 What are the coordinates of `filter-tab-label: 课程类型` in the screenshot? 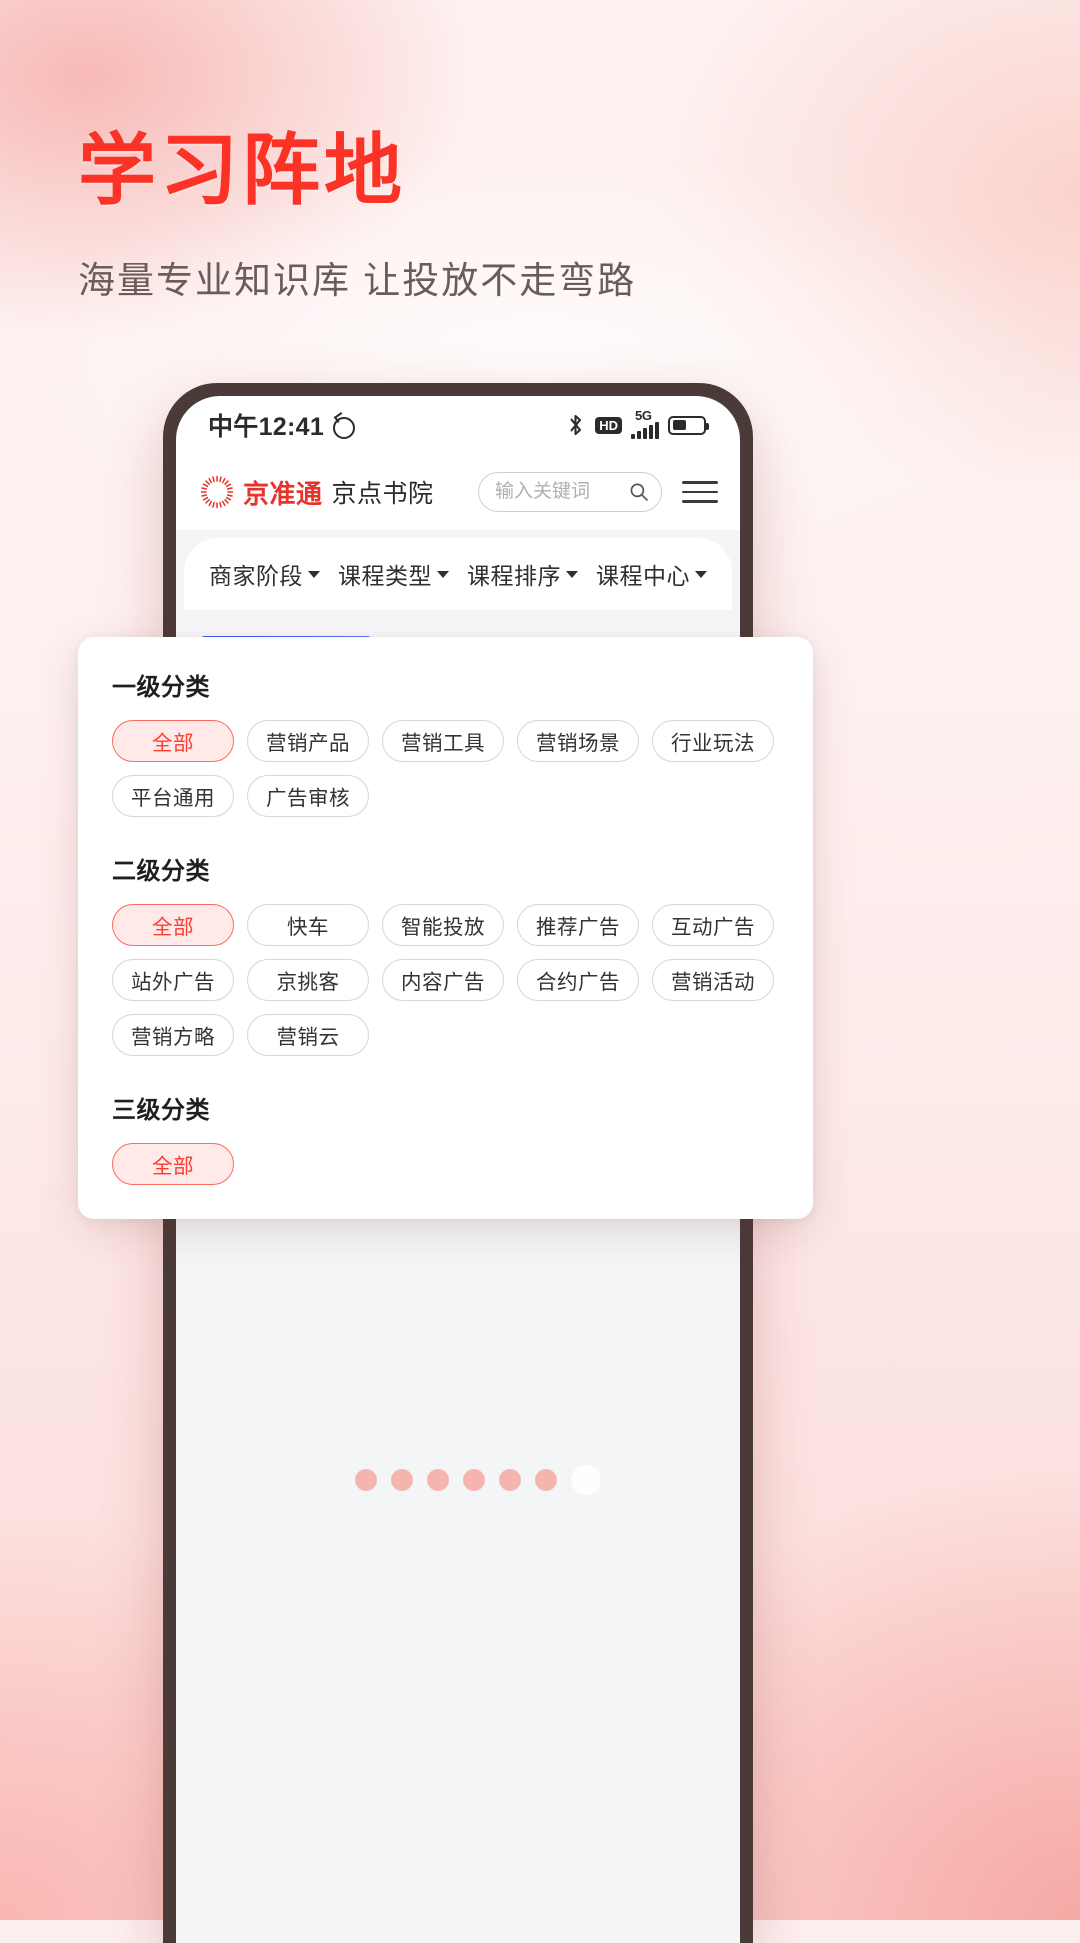 It's located at (385, 576).